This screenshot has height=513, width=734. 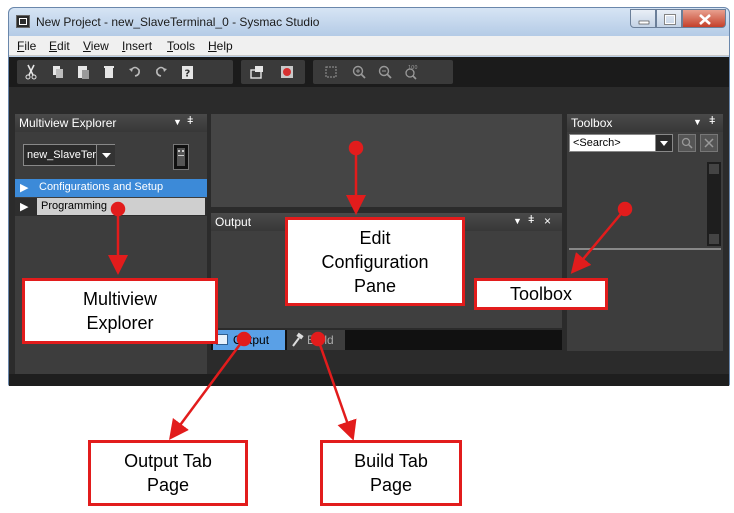 I want to click on callout-output-tab-page: Output Tab Page, so click(x=168, y=473).